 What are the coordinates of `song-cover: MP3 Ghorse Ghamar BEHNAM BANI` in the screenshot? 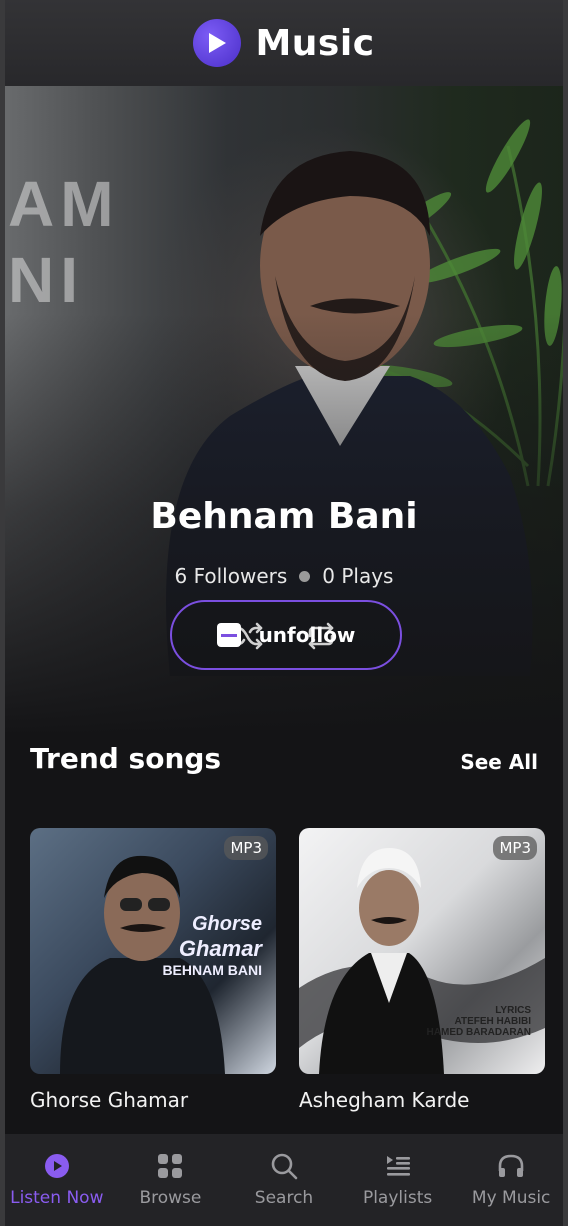 It's located at (153, 951).